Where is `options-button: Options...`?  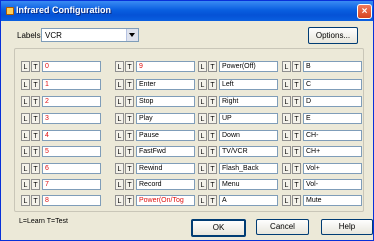
options-button: Options... is located at coordinates (333, 35).